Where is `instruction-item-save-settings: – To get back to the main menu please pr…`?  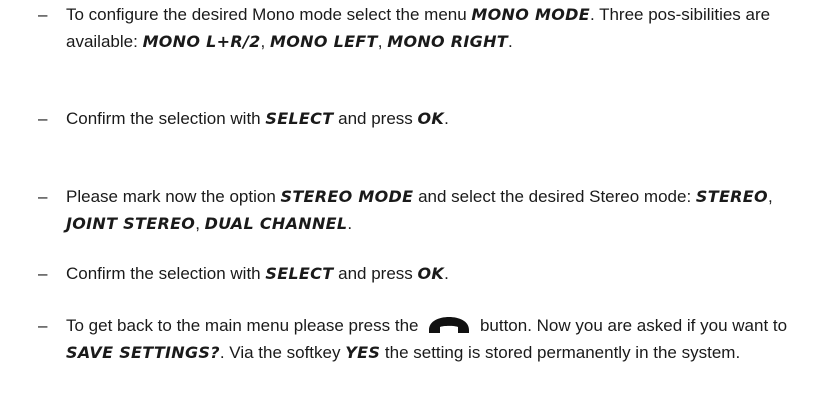 instruction-item-save-settings: – To get back to the main menu please pr… is located at coordinates (433, 339).